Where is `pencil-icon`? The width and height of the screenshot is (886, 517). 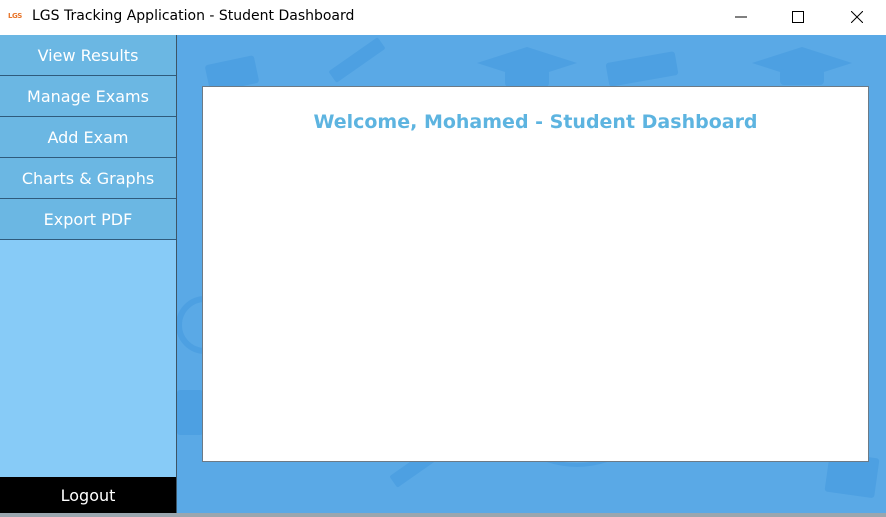
pencil-icon is located at coordinates (357, 60).